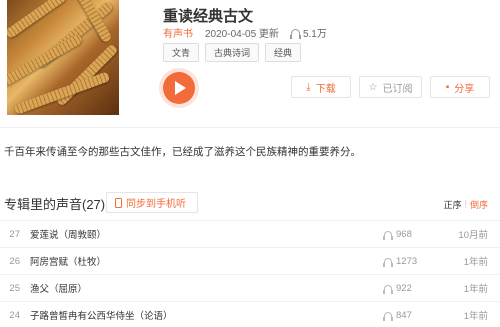  Describe the element at coordinates (479, 204) in the screenshot. I see `sort-desc-button: 倒序` at that location.